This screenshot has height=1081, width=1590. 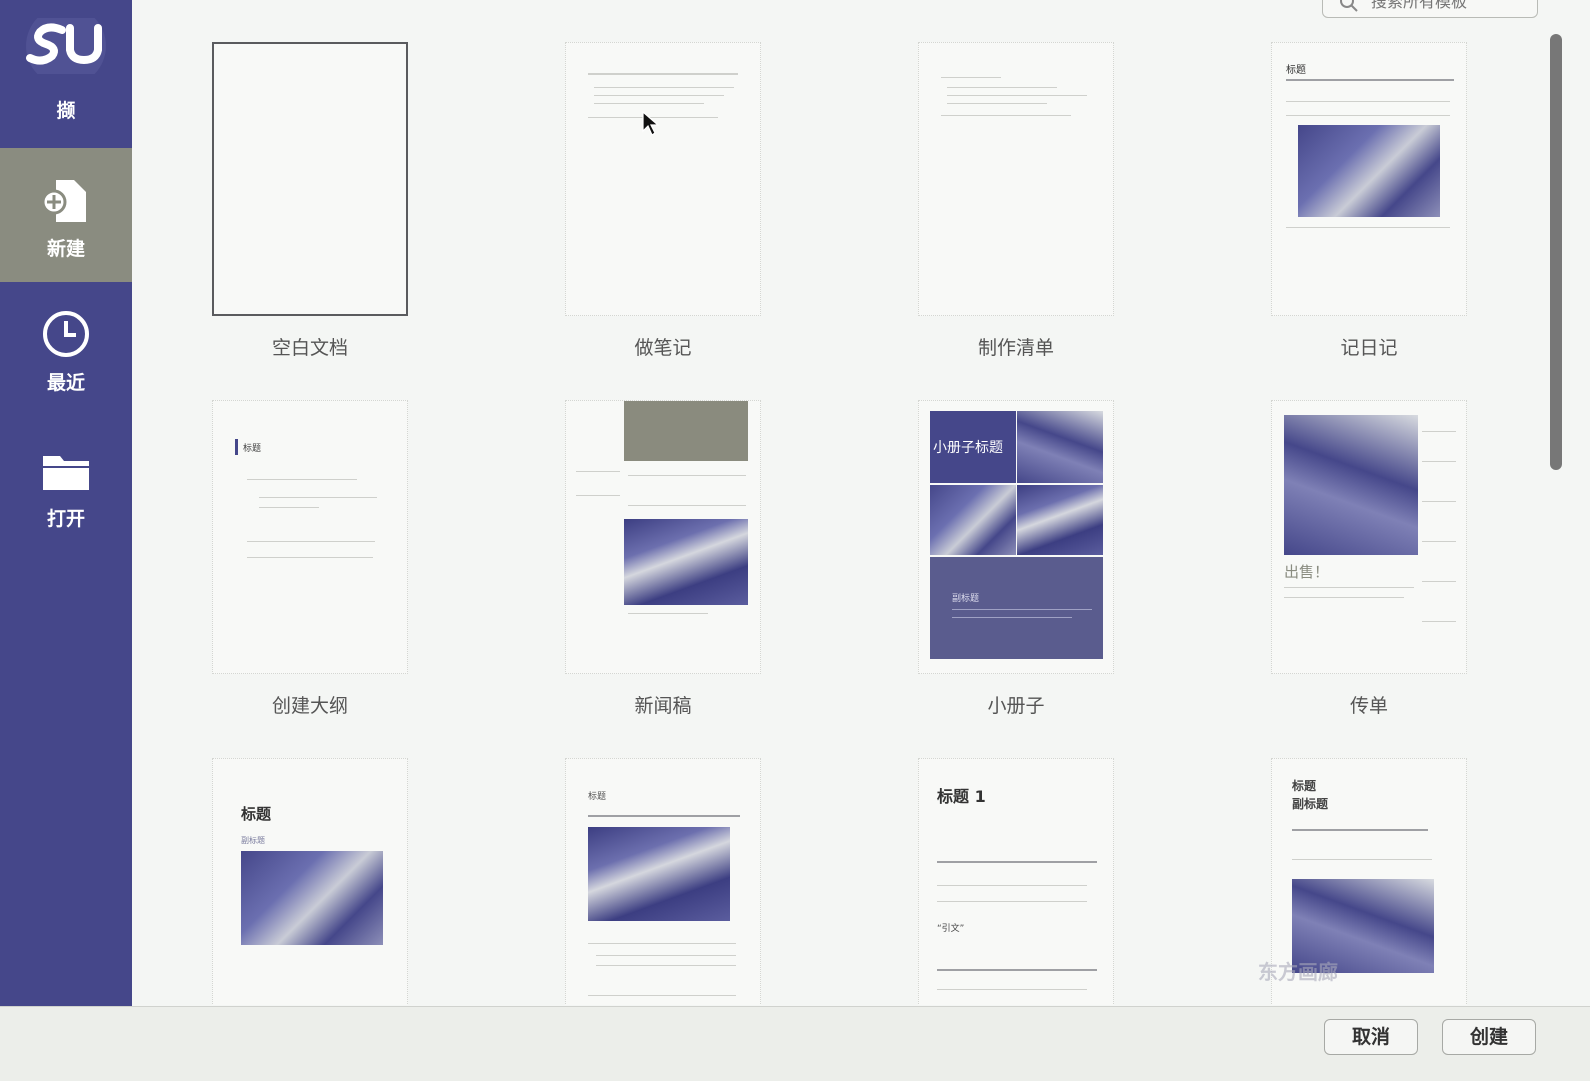 I want to click on template-heading: 标题 1 “引文”, so click(x=1016, y=881).